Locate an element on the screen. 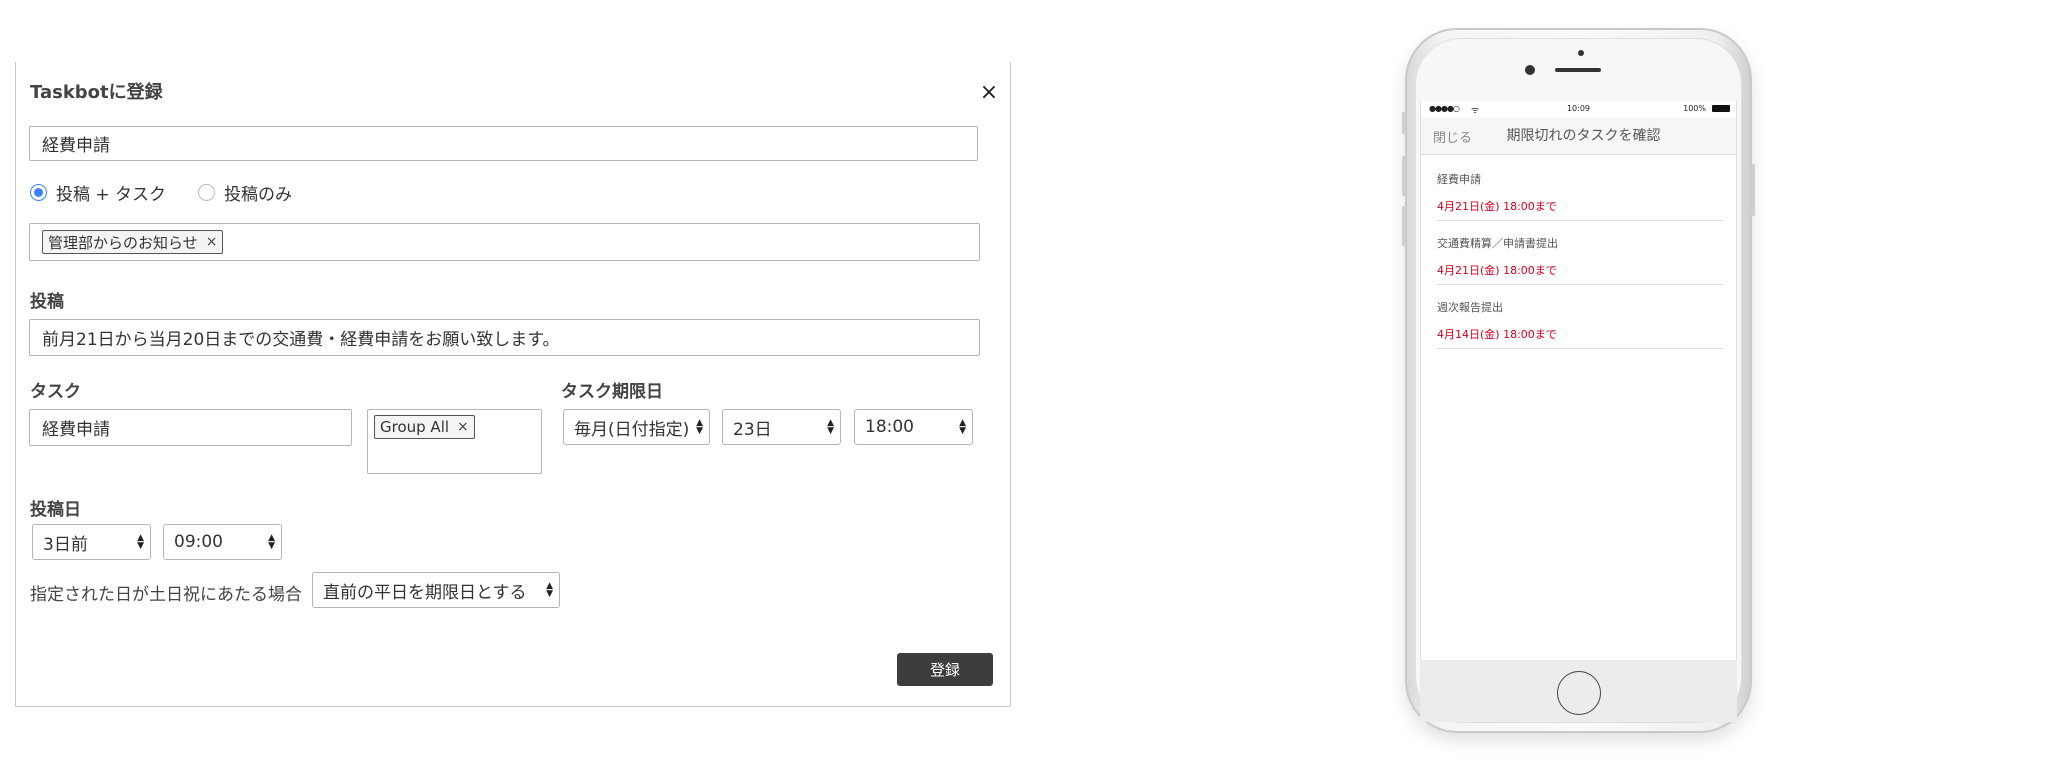 This screenshot has height=768, width=2048. post-label: 投稿 is located at coordinates (47, 302).